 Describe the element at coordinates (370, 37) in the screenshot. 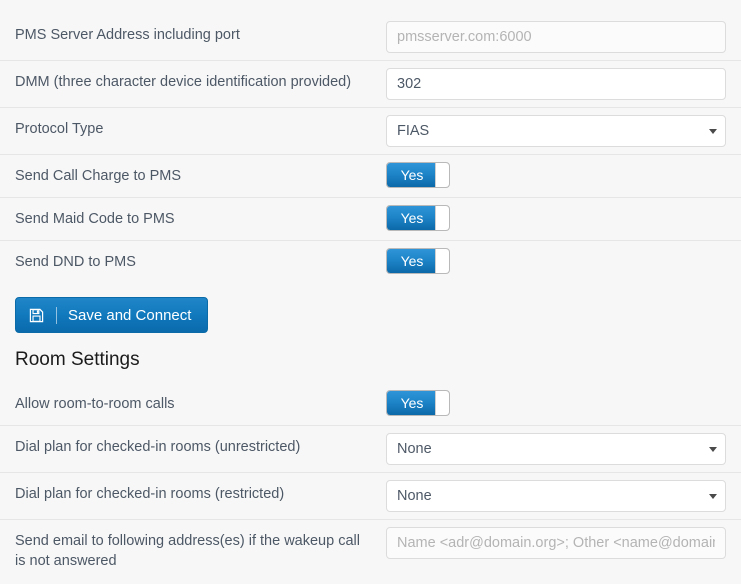

I see `row-pms-server-address: PMS Server Address including port` at that location.